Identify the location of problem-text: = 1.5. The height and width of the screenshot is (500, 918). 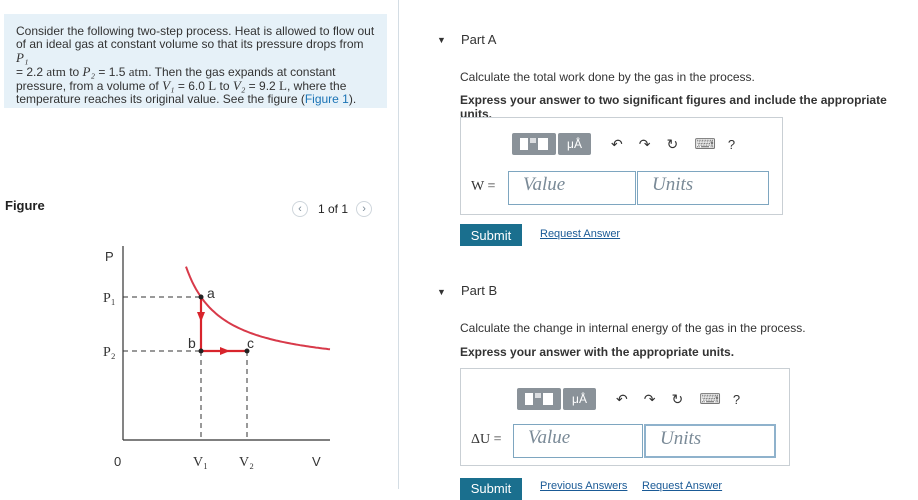
(112, 72).